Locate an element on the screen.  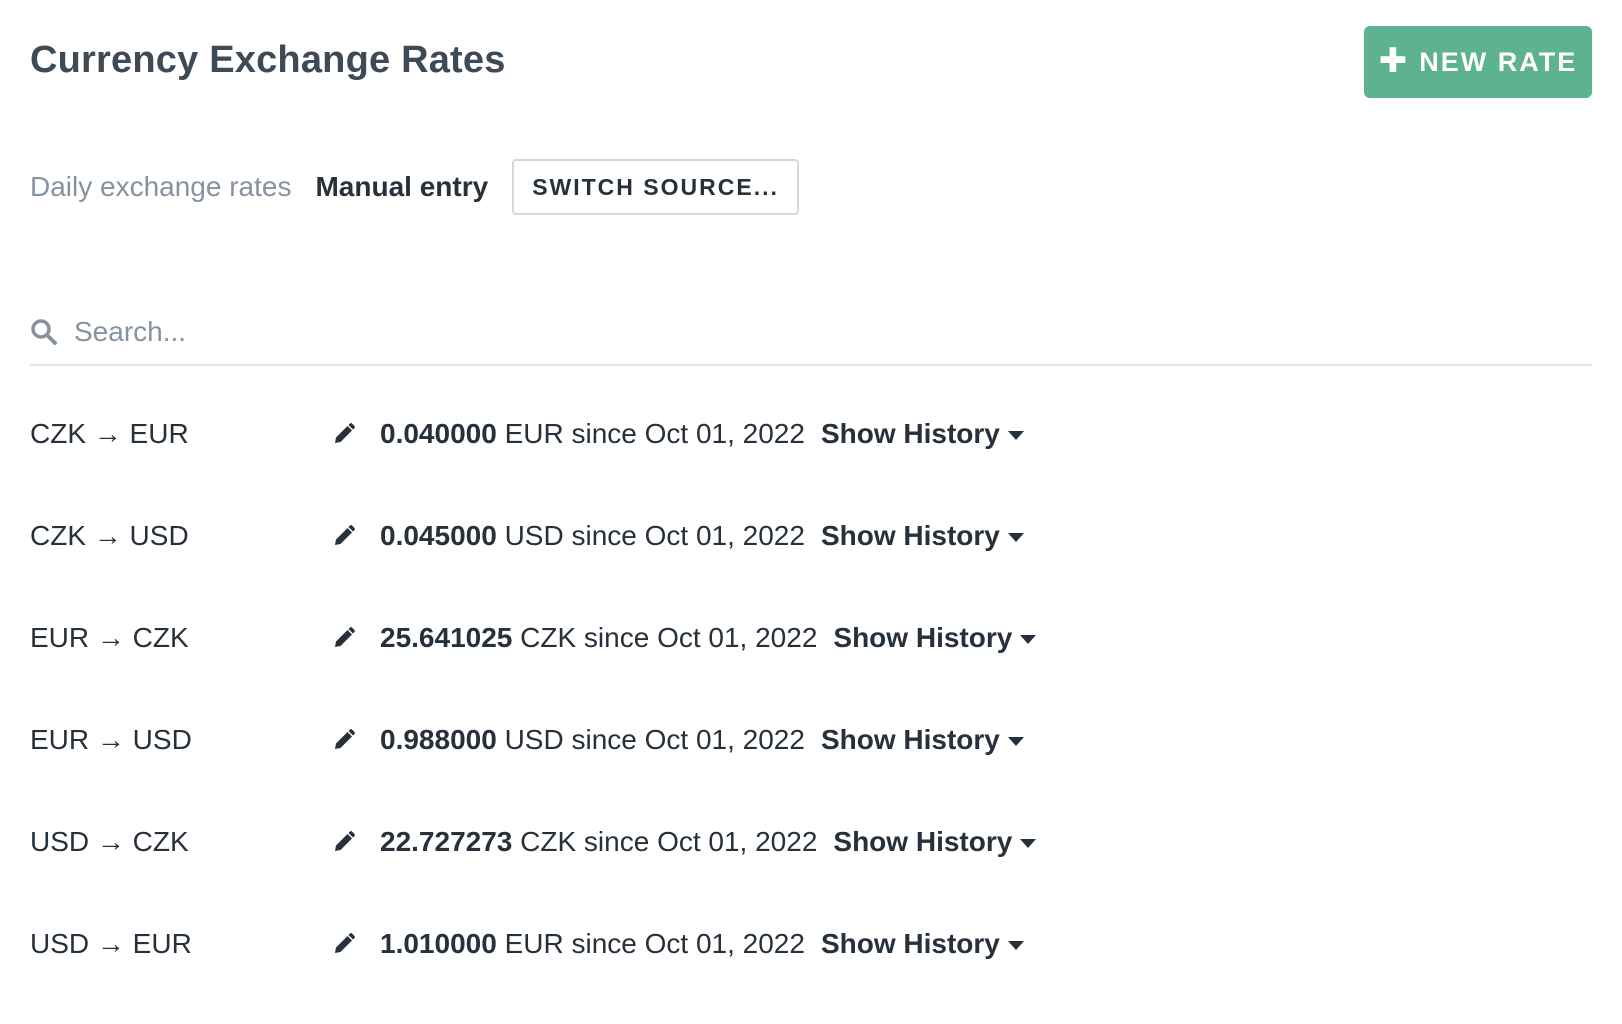
rate-text: 0.045000 USD since Oct 01, 2022 is located at coordinates (592, 536).